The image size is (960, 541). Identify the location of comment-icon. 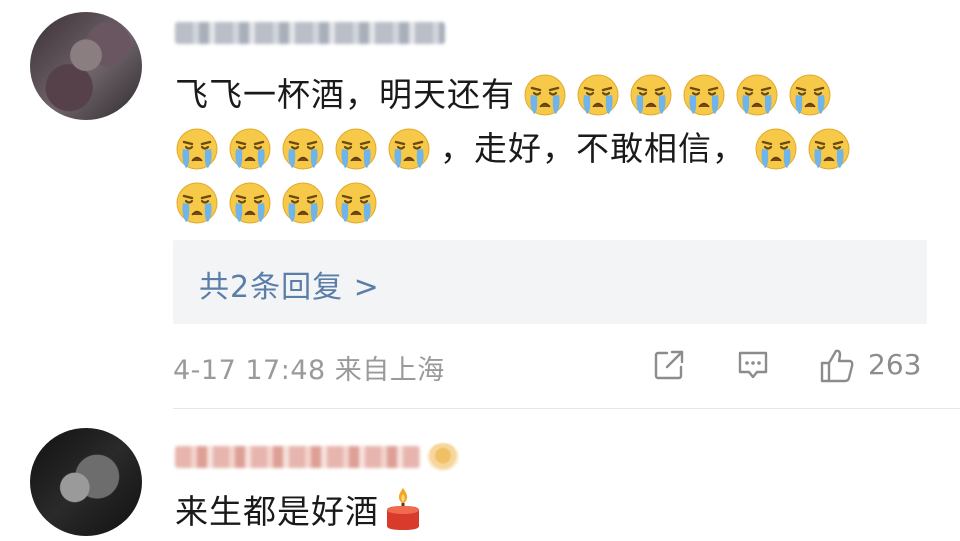
(753, 365).